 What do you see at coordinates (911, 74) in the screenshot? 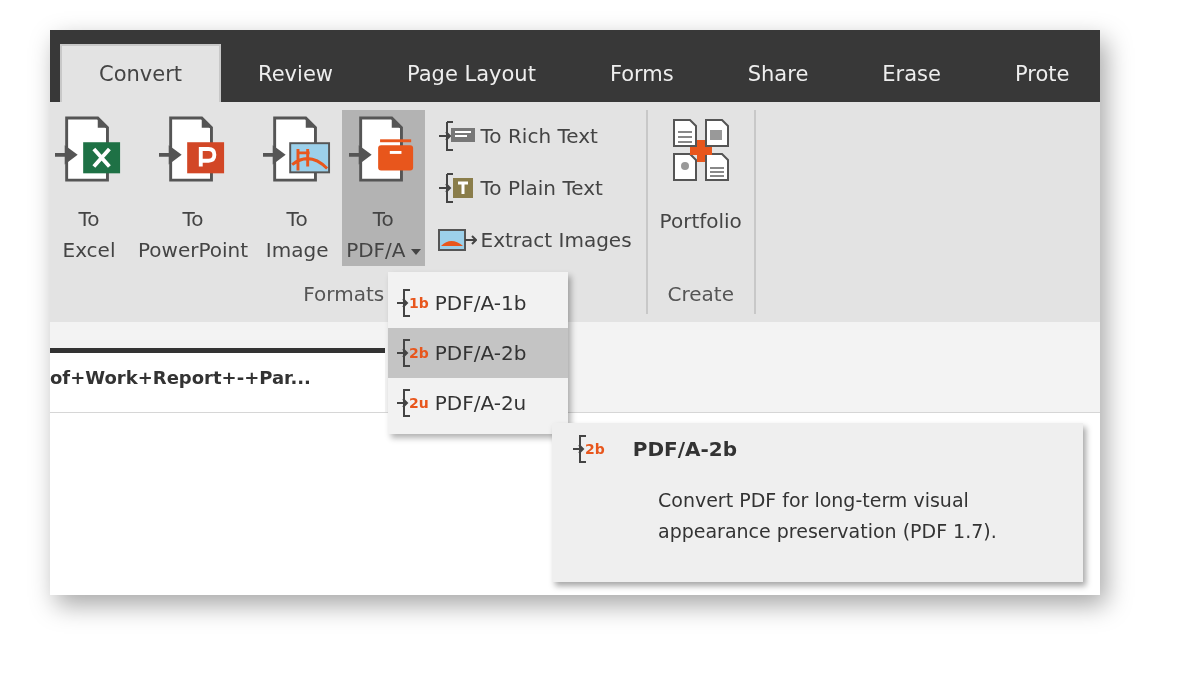
I see `ribbon-tab: Erase` at bounding box center [911, 74].